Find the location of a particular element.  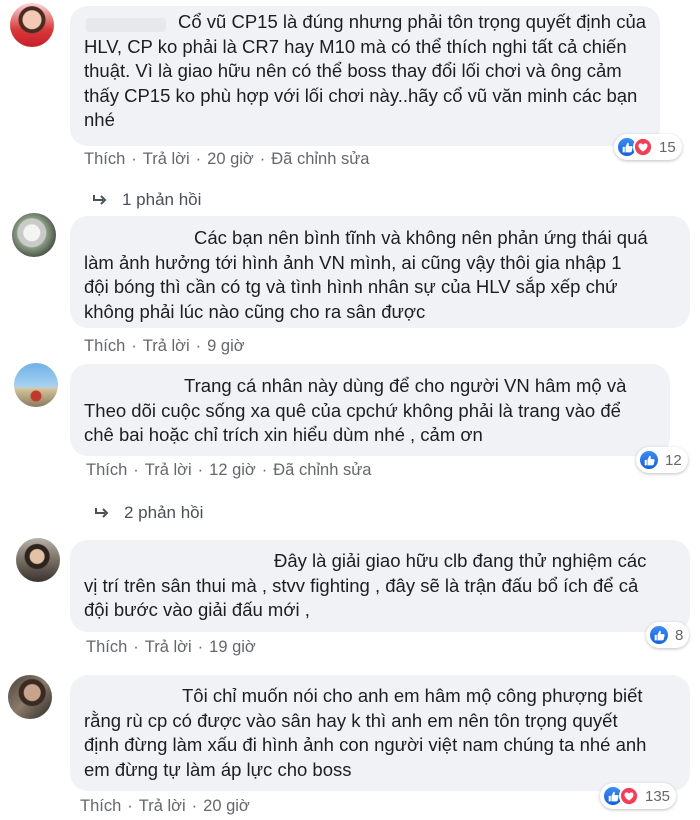

reaction-count: 135 is located at coordinates (658, 796).